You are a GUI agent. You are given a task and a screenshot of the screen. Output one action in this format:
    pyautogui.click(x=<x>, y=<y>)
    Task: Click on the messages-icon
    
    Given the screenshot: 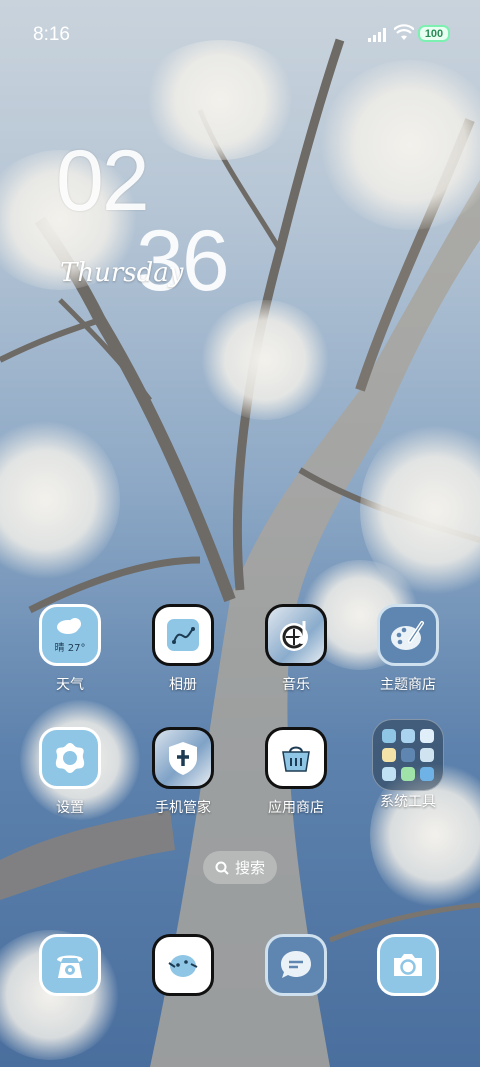 What is the action you would take?
    pyautogui.click(x=296, y=965)
    